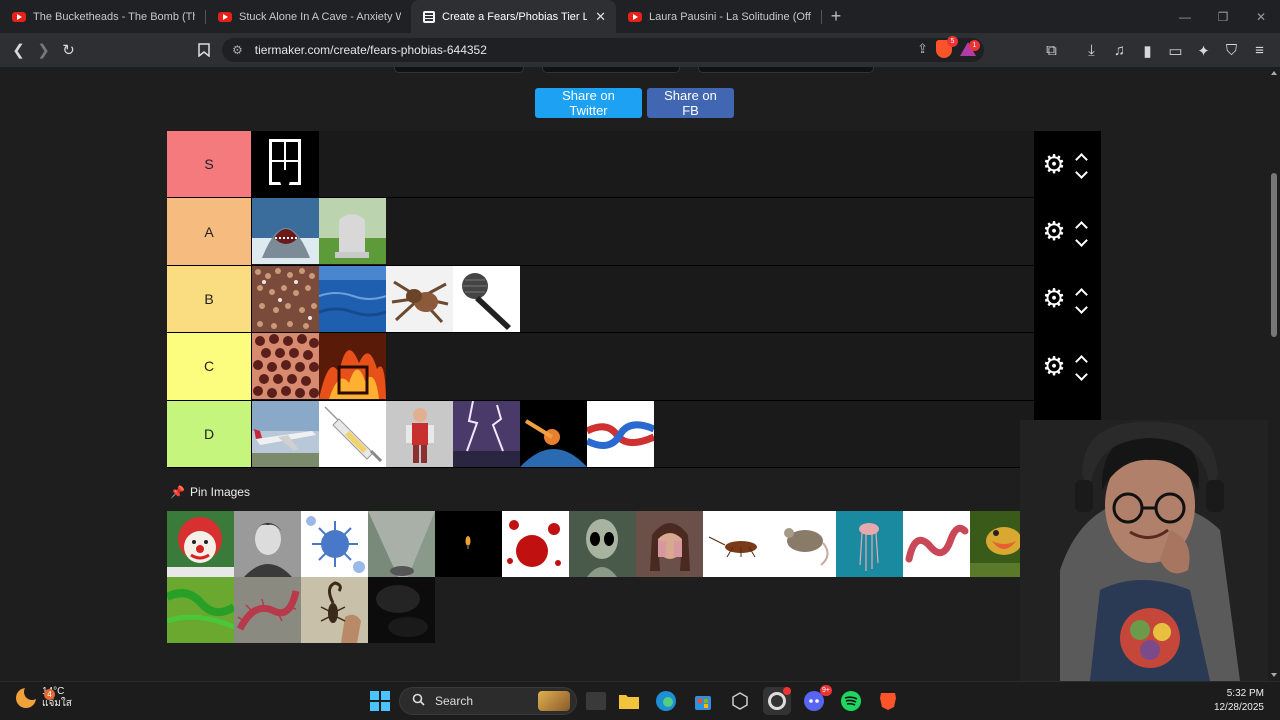 This screenshot has height=720, width=1280. What do you see at coordinates (44, 697) in the screenshot?
I see `weather-widget: 4 14°C แจ่มใส` at bounding box center [44, 697].